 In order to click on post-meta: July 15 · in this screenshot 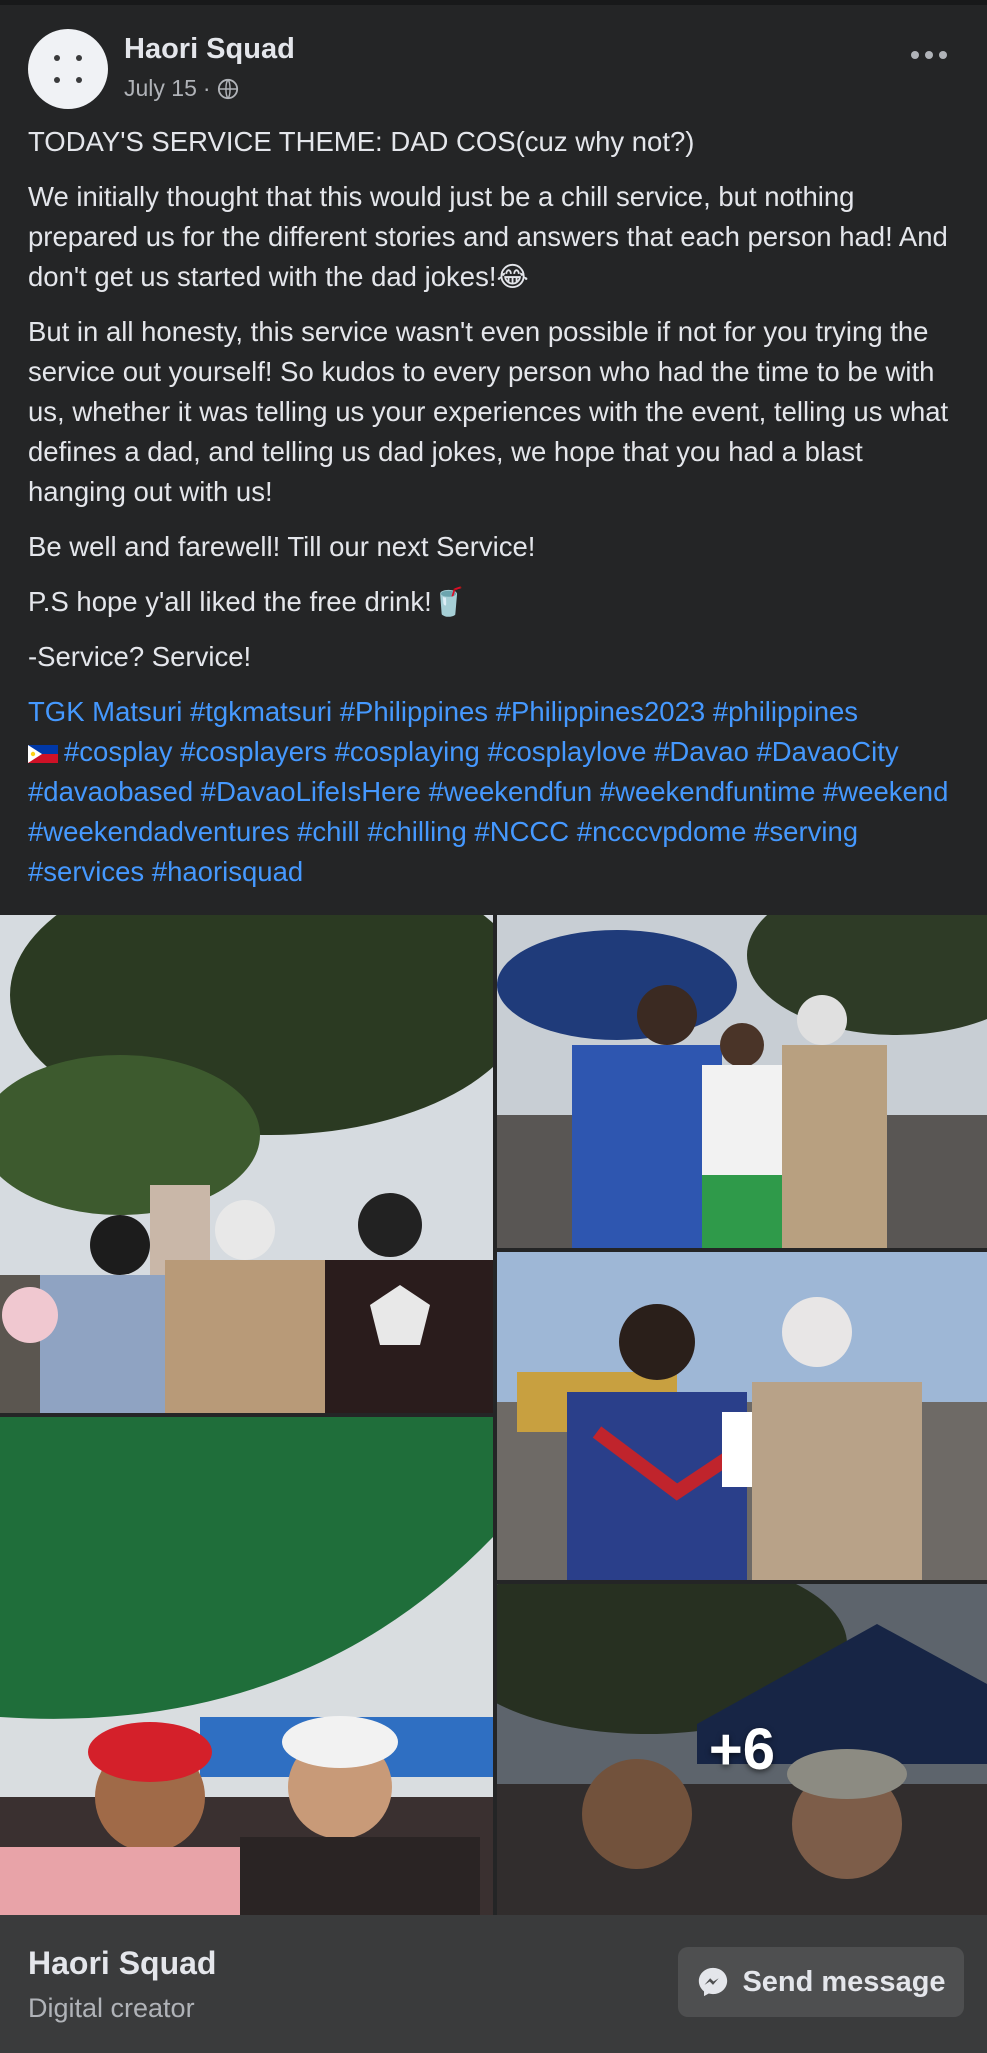, I will do `click(181, 88)`.